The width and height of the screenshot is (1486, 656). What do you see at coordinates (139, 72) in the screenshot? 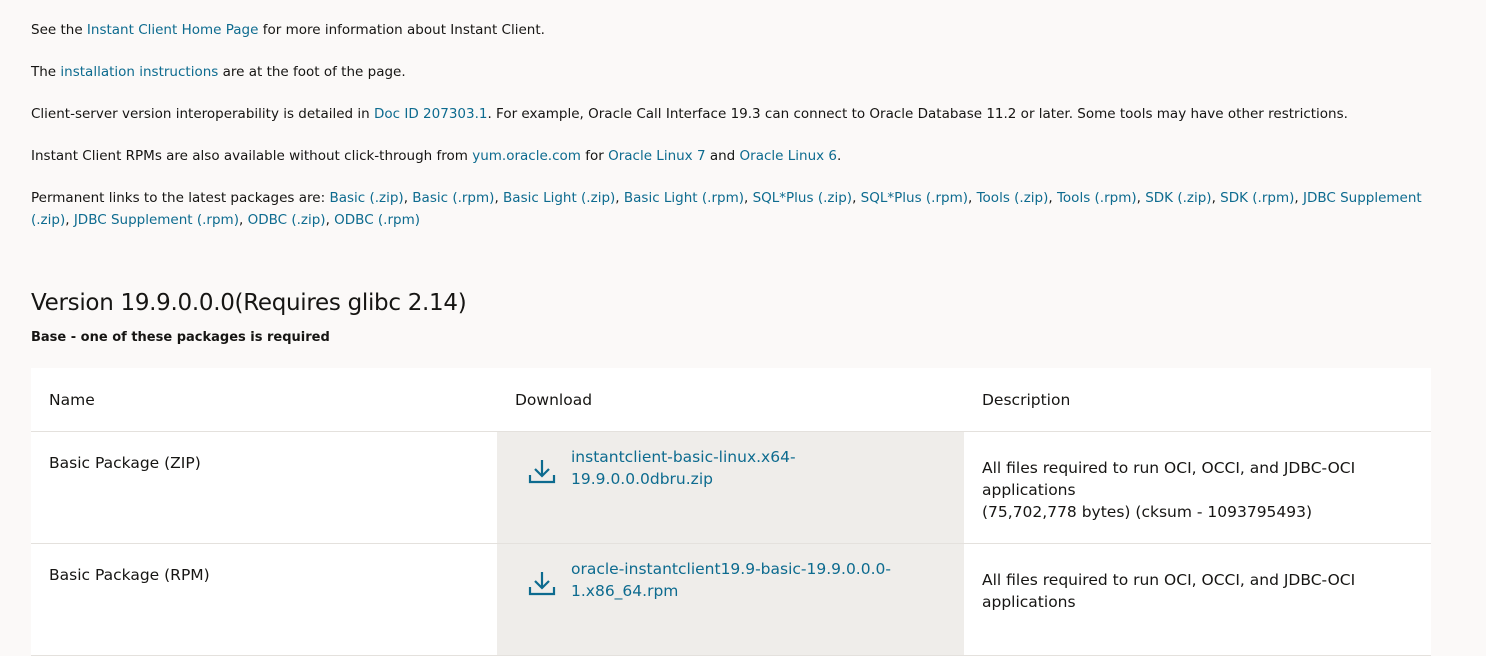
I see `installation-instructions-link: installation instructions` at bounding box center [139, 72].